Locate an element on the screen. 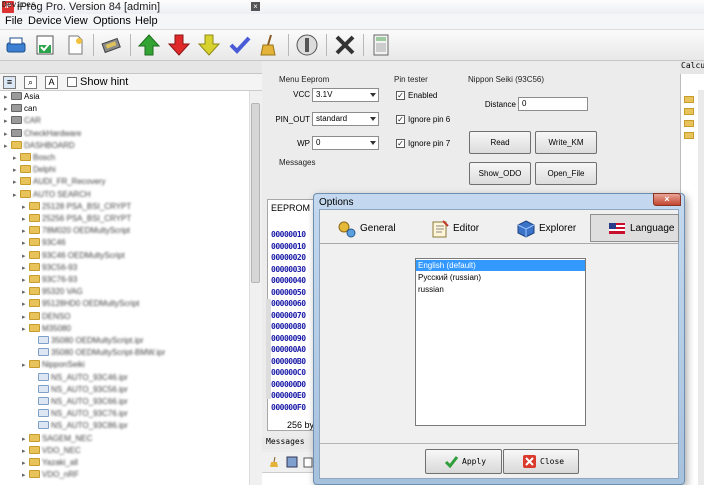  tree-item: NS_AUTO_93C56.ipr is located at coordinates (79, 390).